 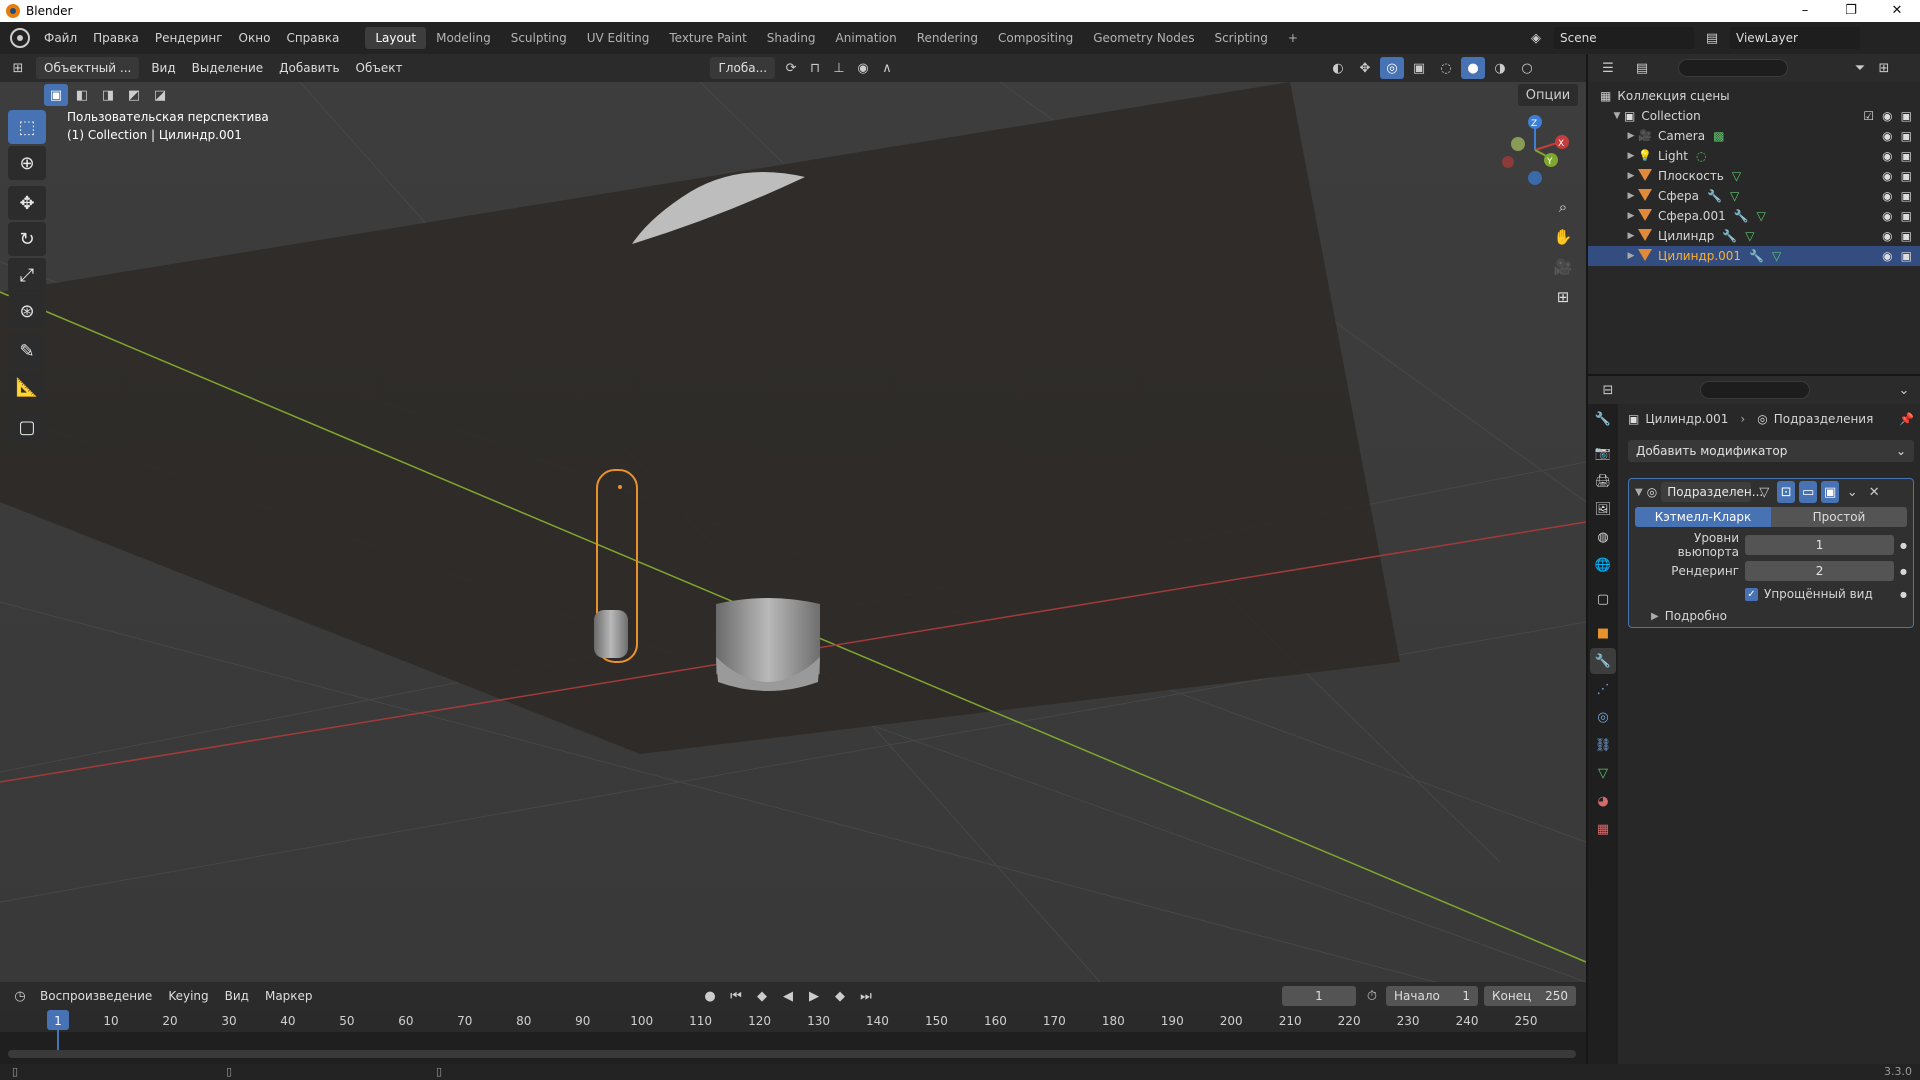 What do you see at coordinates (707, 38) in the screenshot?
I see `tab-texture-paint: Texture Paint` at bounding box center [707, 38].